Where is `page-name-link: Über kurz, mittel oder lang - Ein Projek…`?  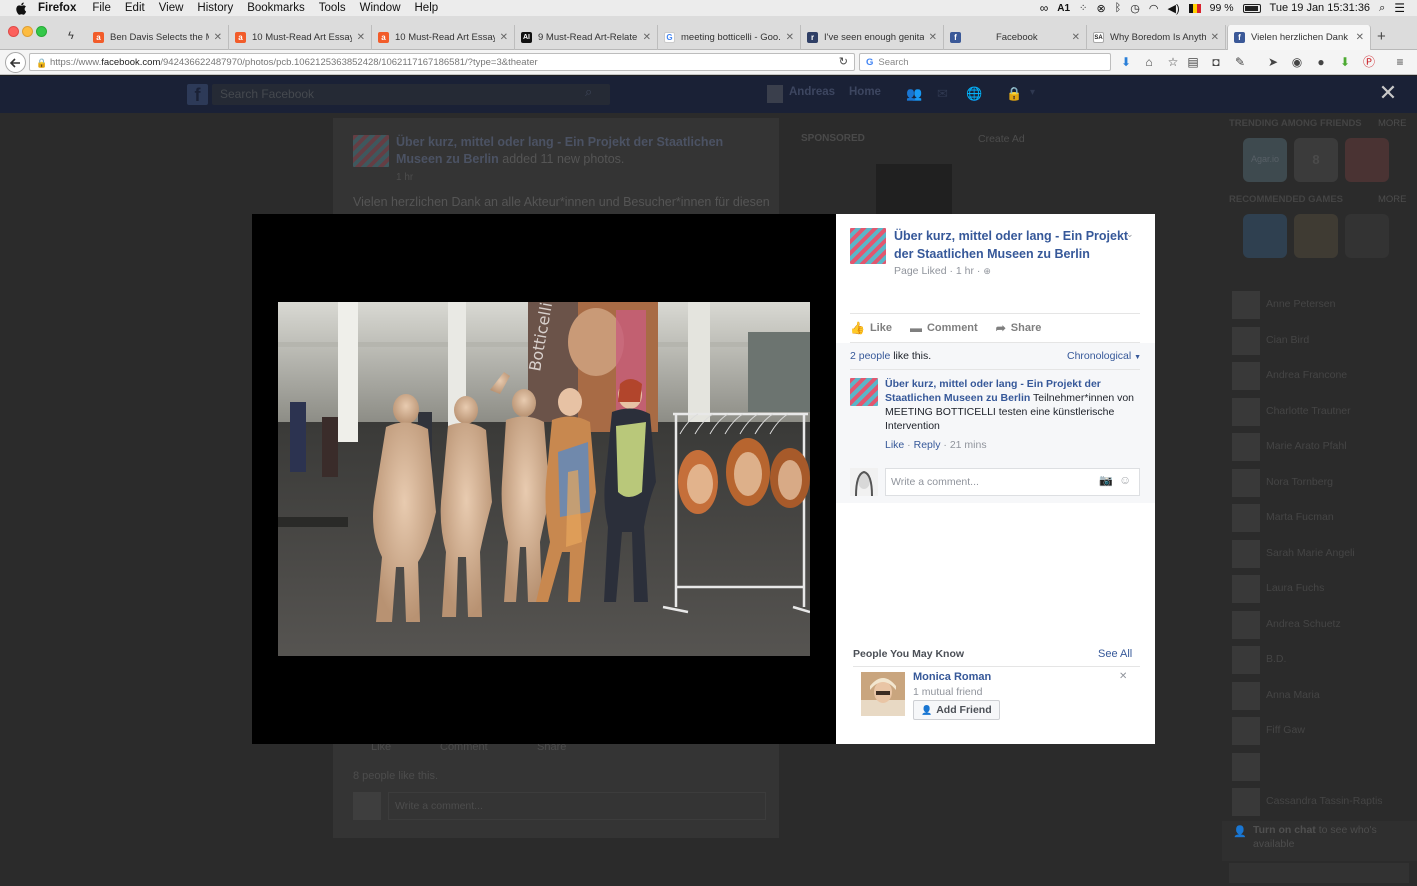
page-name-link: Über kurz, mittel oder lang - Ein Projek… is located at coordinates (1014, 245).